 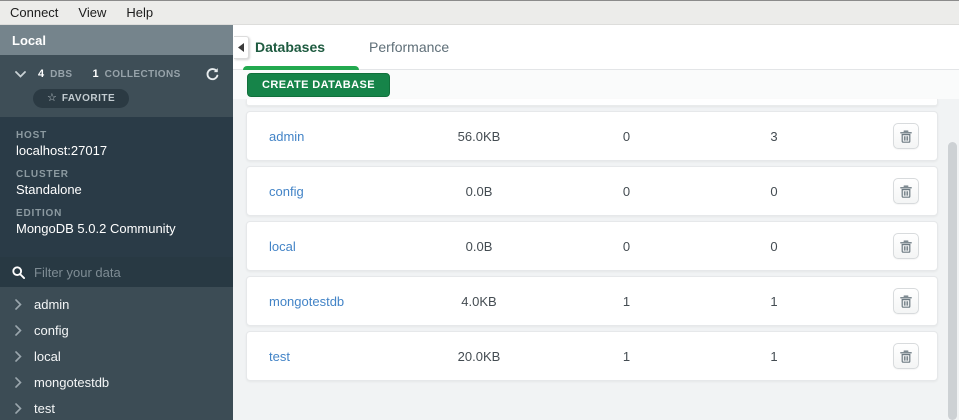 What do you see at coordinates (279, 356) in the screenshot?
I see `database-link: test` at bounding box center [279, 356].